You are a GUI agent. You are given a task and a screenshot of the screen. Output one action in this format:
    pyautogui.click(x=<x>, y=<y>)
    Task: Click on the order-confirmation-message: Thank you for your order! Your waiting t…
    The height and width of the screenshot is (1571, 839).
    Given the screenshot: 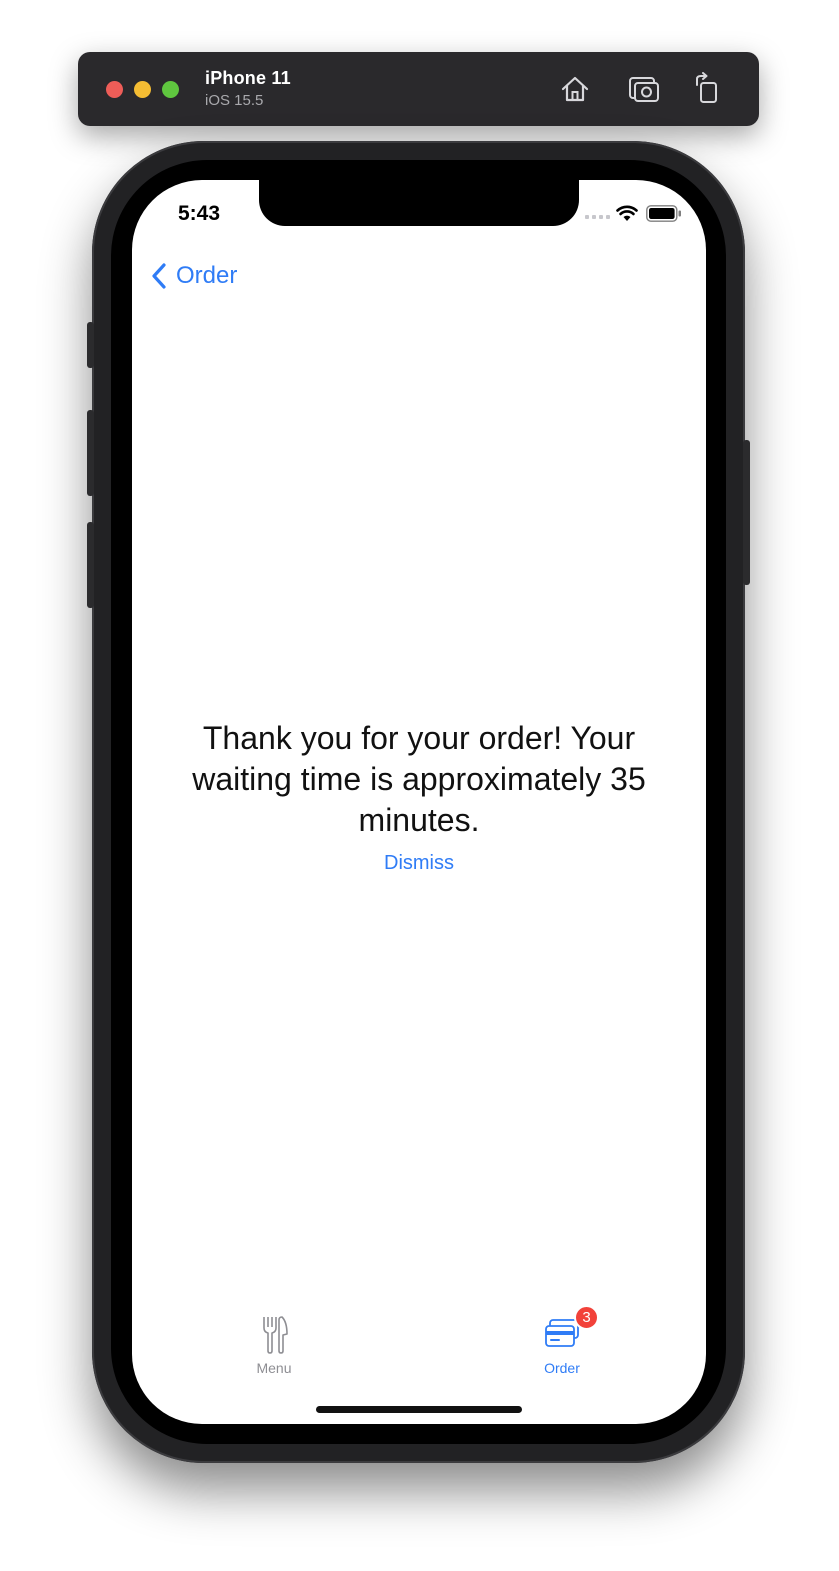 What is the action you would take?
    pyautogui.click(x=419, y=779)
    